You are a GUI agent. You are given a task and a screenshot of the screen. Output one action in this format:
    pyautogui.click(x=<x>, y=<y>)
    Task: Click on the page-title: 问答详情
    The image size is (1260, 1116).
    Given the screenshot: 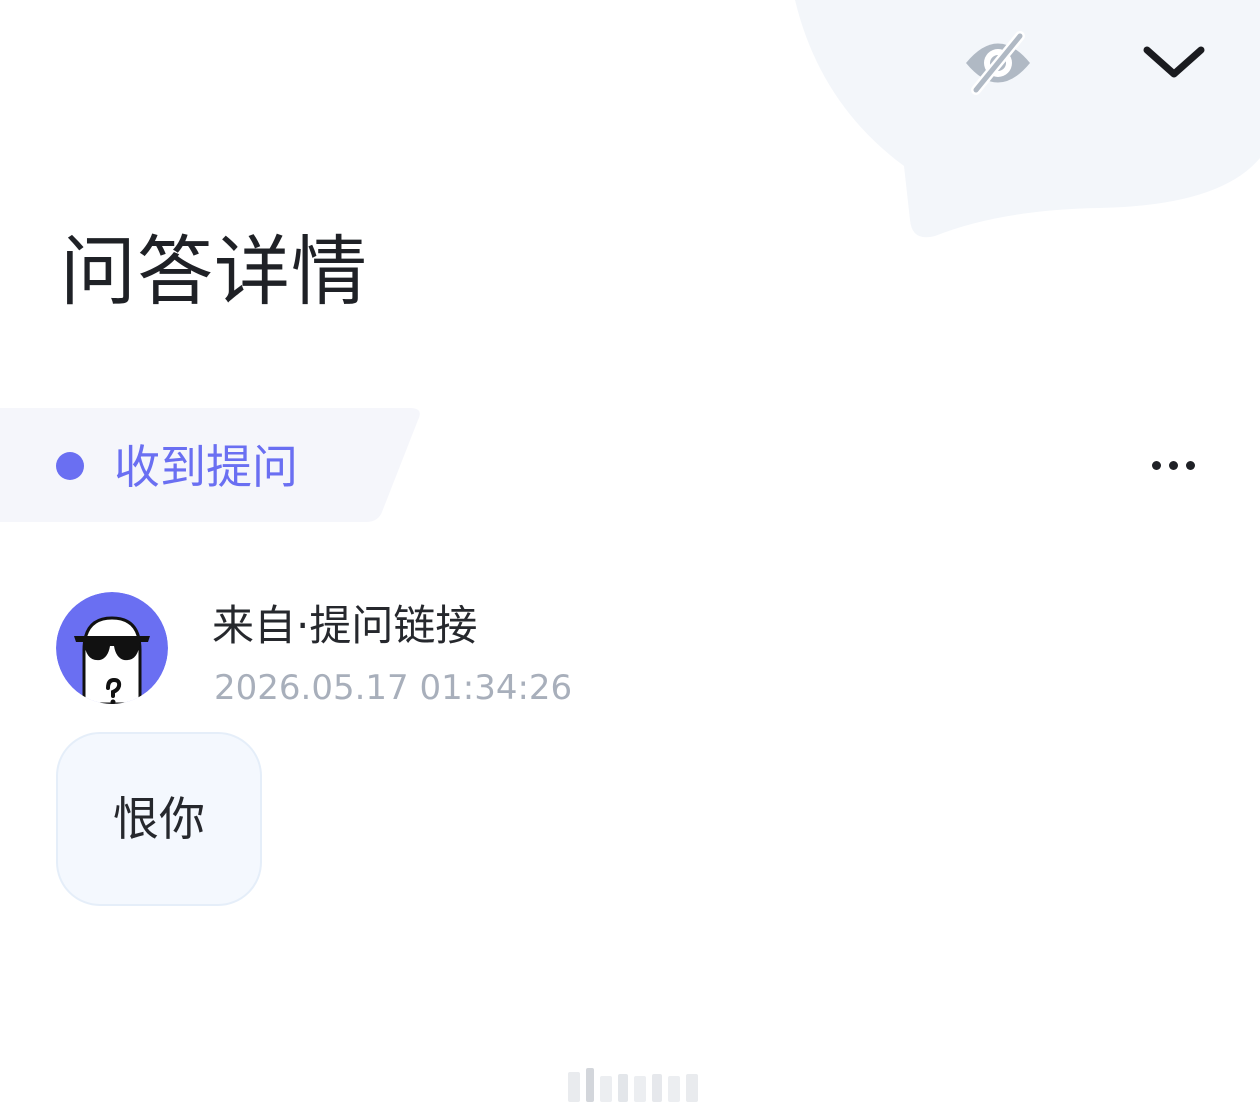 What is the action you would take?
    pyautogui.click(x=214, y=271)
    